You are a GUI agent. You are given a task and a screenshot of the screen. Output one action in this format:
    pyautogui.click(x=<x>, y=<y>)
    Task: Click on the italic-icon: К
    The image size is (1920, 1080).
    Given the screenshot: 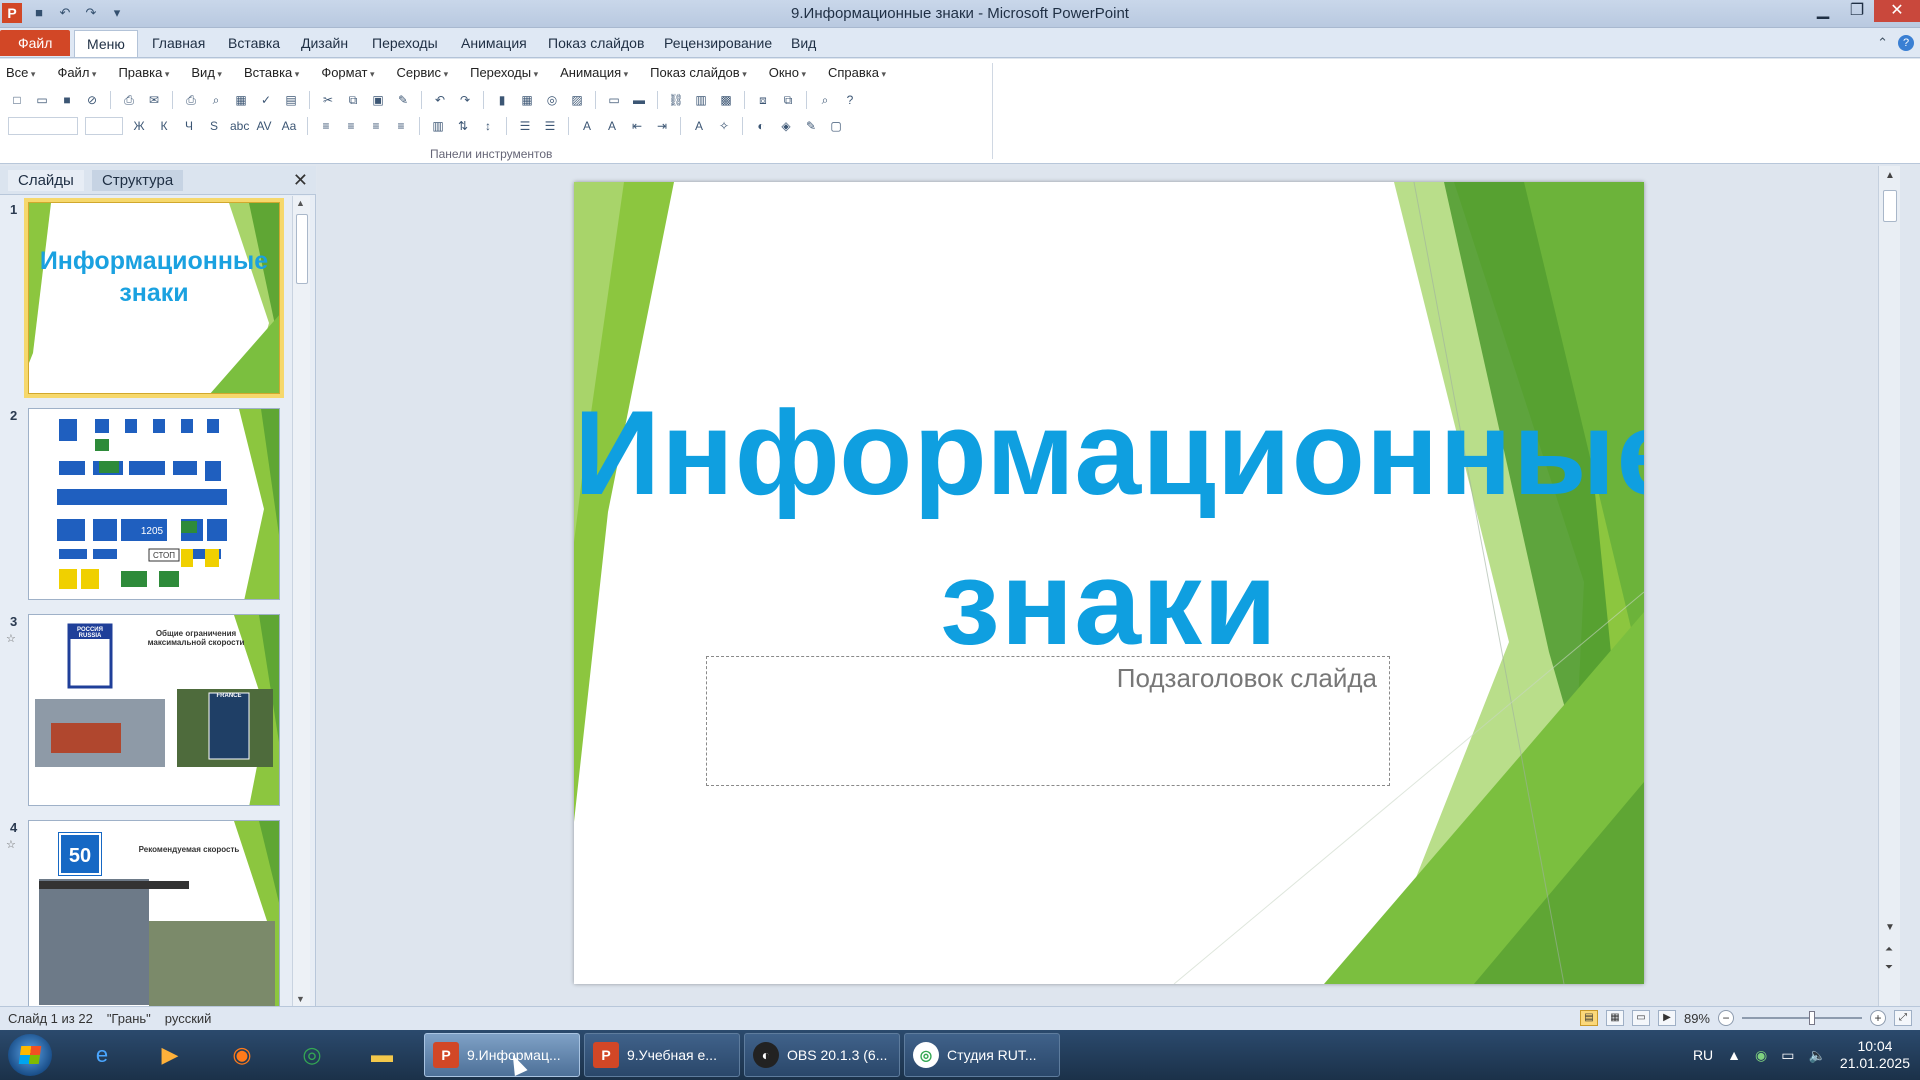 What is the action you would take?
    pyautogui.click(x=164, y=126)
    